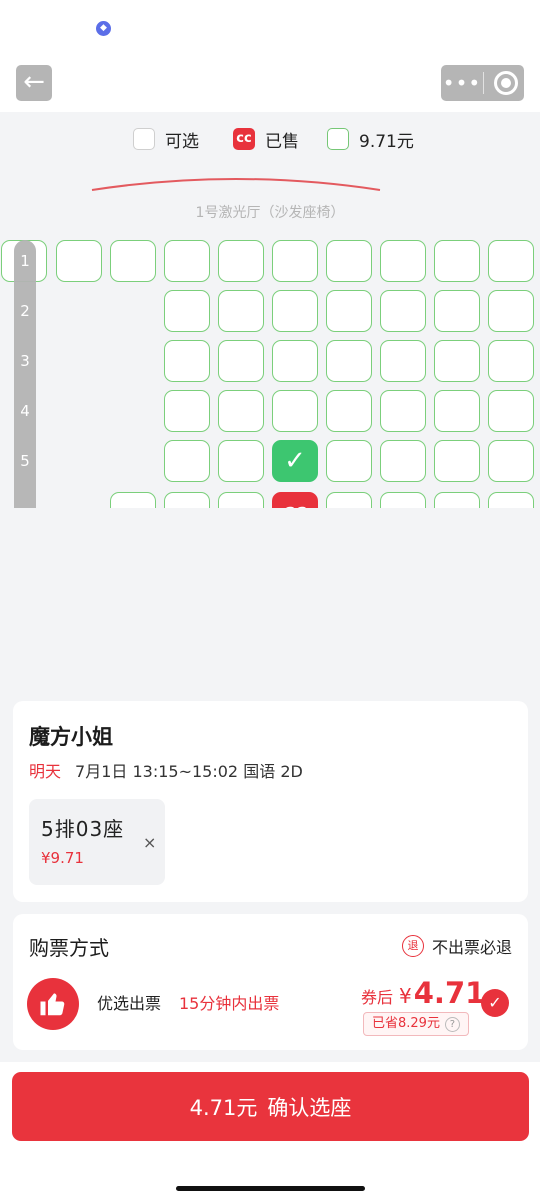  What do you see at coordinates (189, 770) in the screenshot?
I see `show-date-time: 7月1日 13:15~15:02 国语 2D` at bounding box center [189, 770].